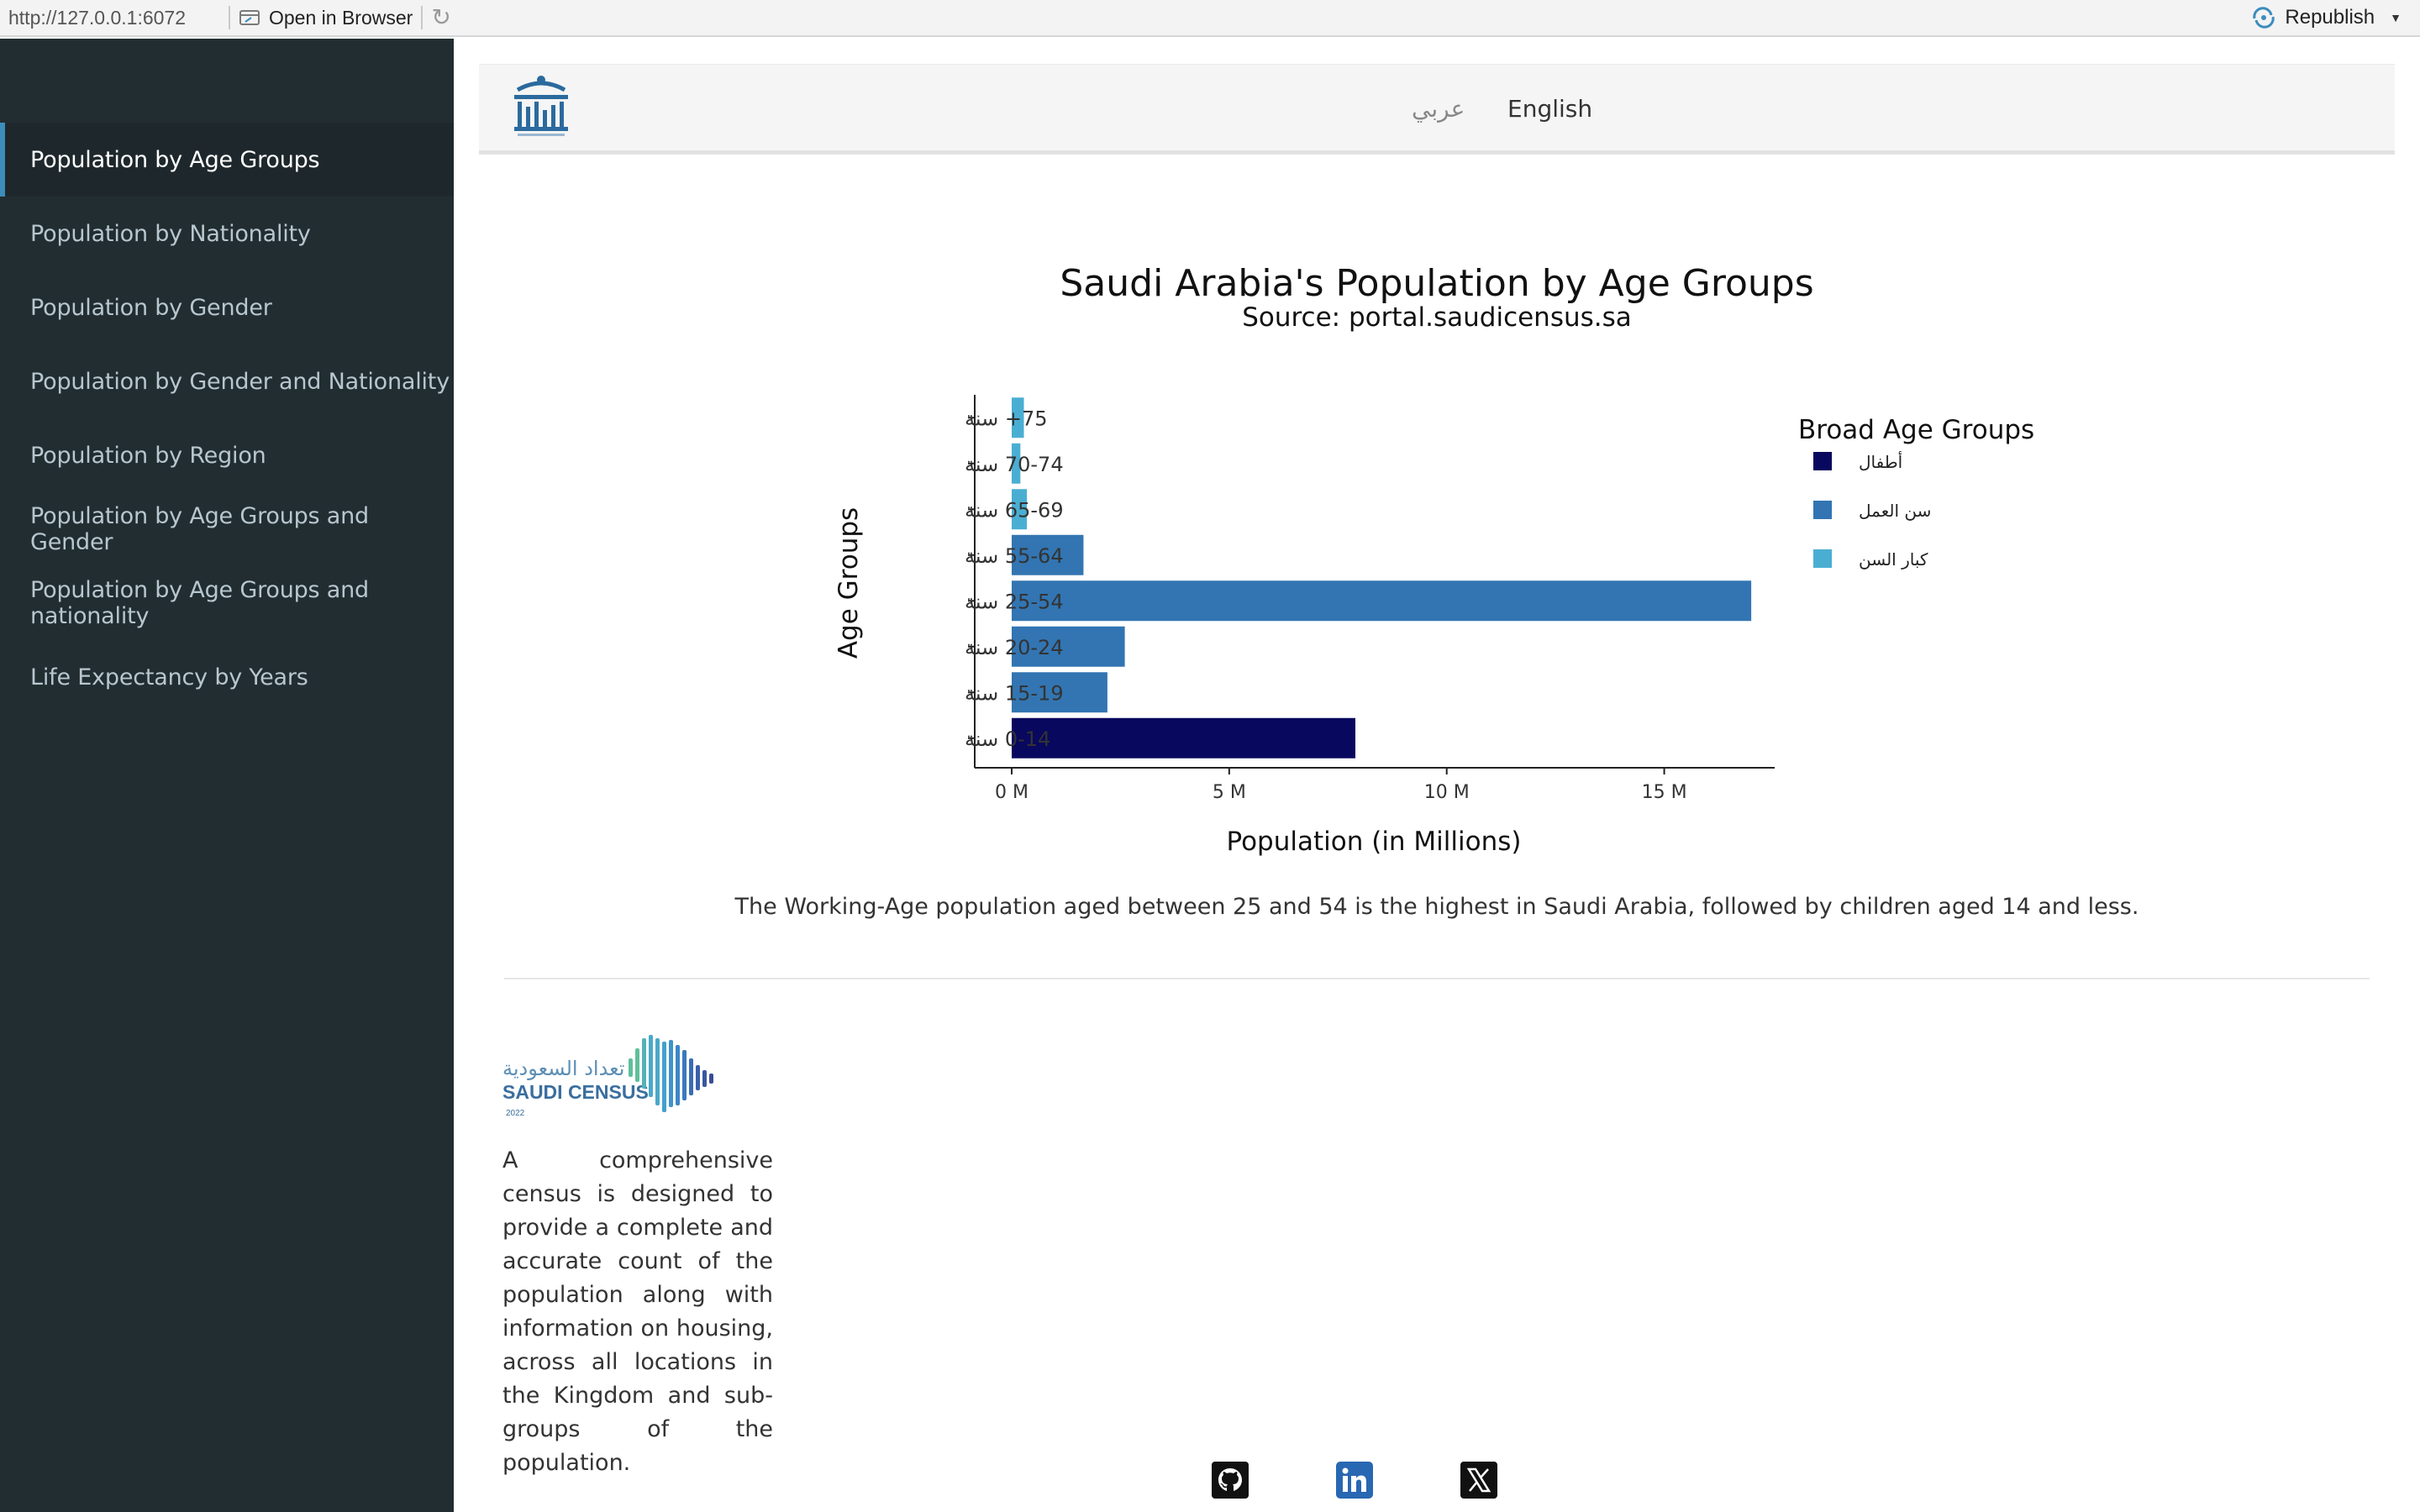 The image size is (2420, 1512). What do you see at coordinates (1012, 792) in the screenshot?
I see `x-tick-label: 0 M` at bounding box center [1012, 792].